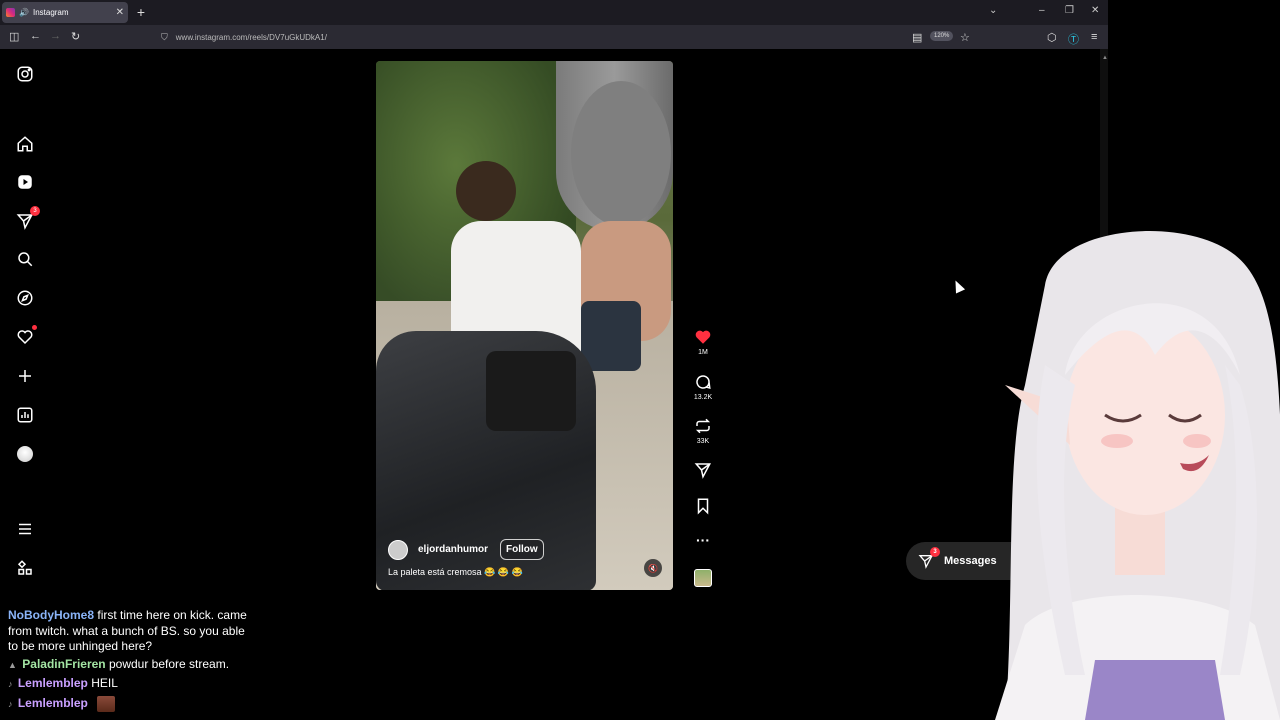 The width and height of the screenshot is (1280, 720). Describe the element at coordinates (703, 540) in the screenshot. I see `more-options-icon: ···` at that location.